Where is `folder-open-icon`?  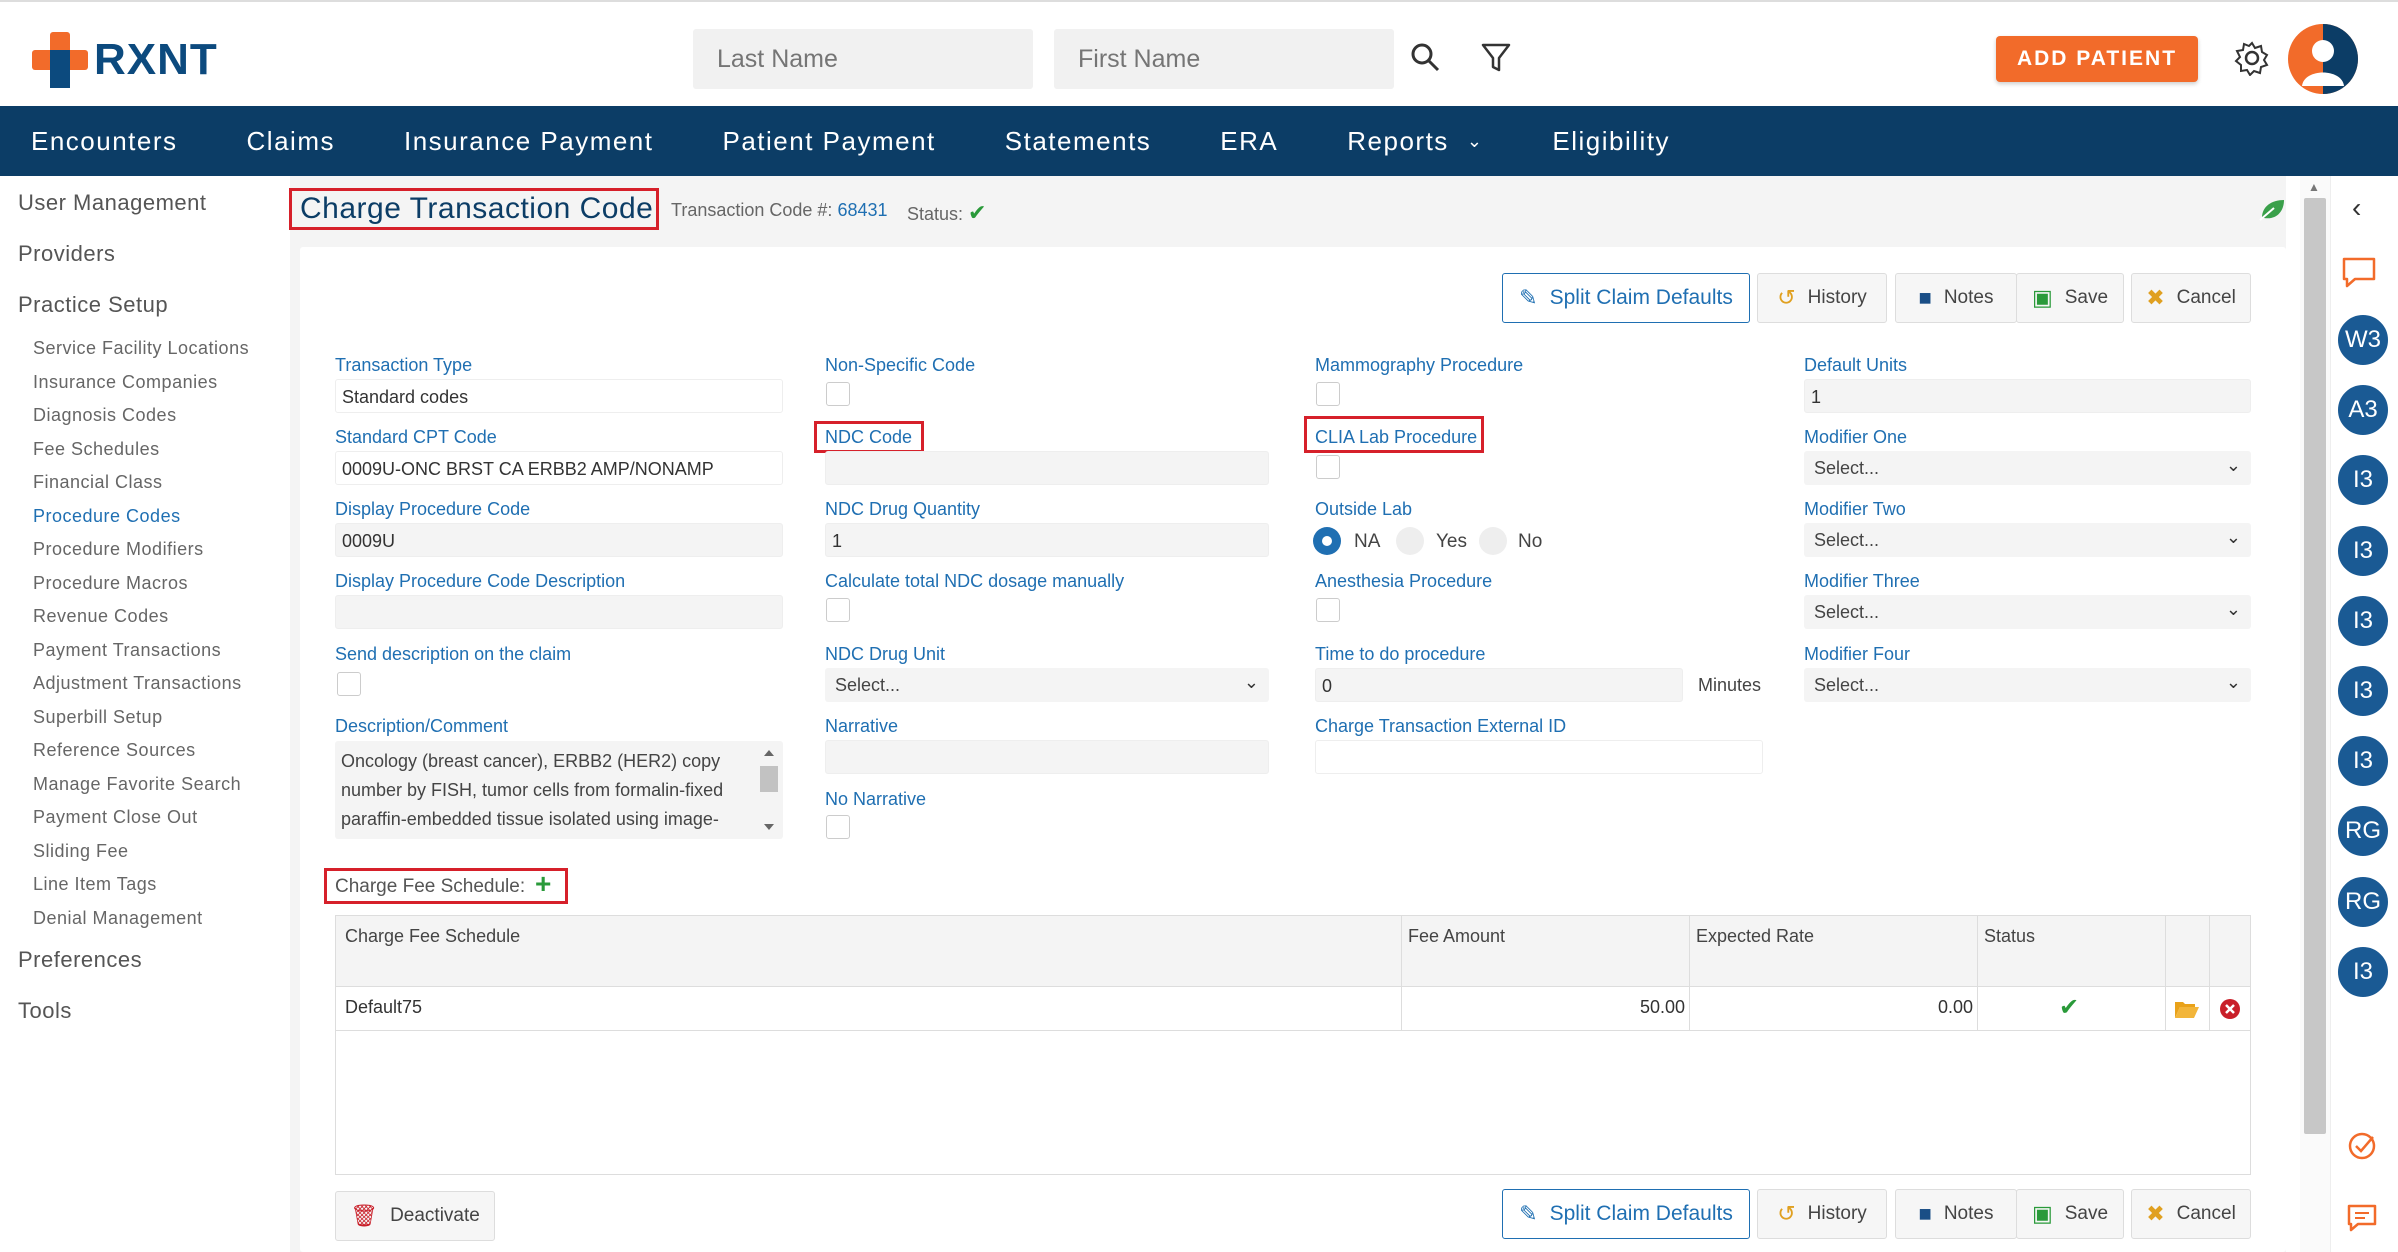 folder-open-icon is located at coordinates (2187, 1009).